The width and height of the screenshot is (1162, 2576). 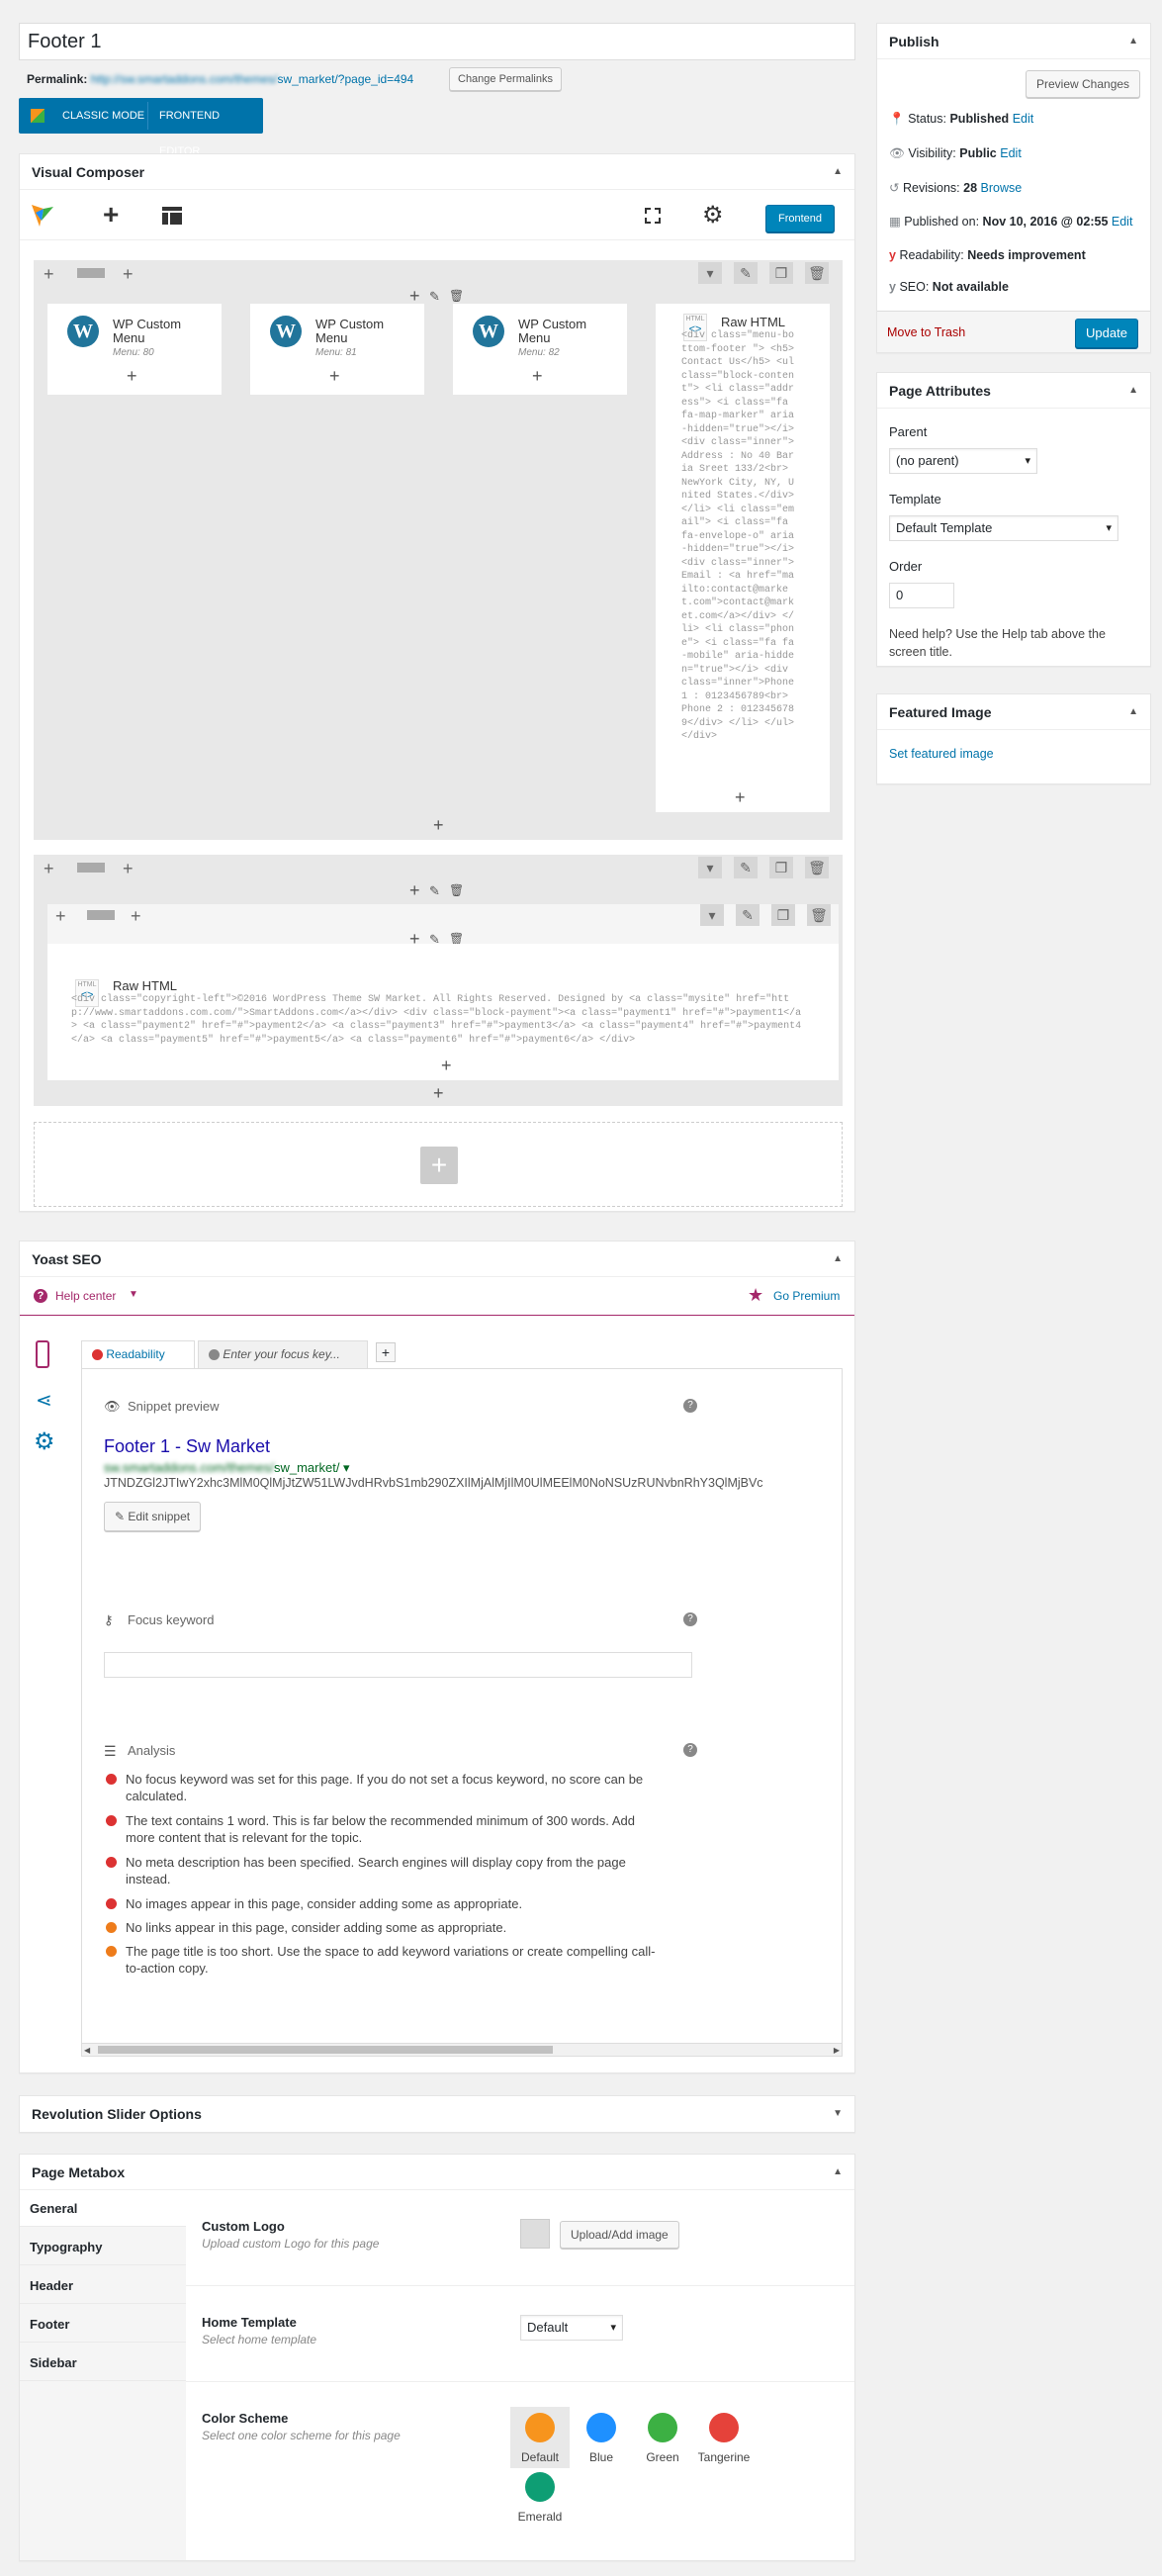 I want to click on add-keyword-button: +, so click(x=386, y=1352).